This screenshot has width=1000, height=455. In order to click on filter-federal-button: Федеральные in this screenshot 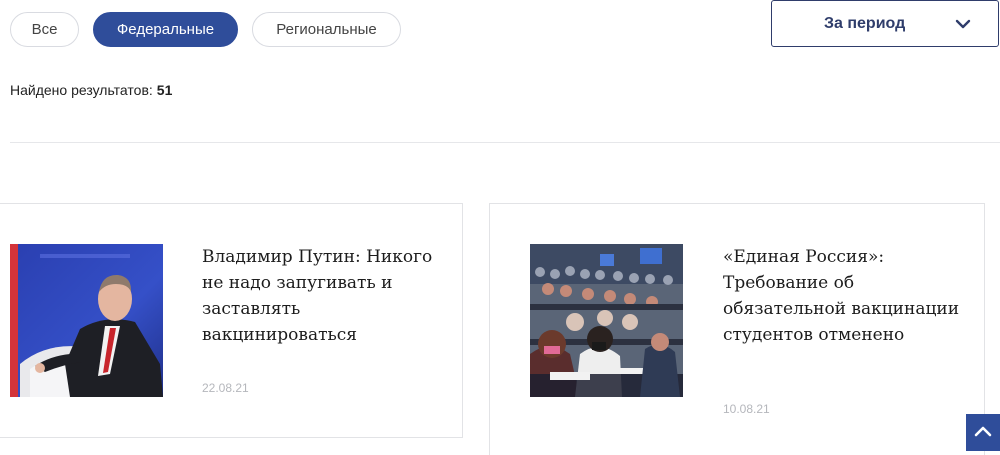, I will do `click(165, 29)`.